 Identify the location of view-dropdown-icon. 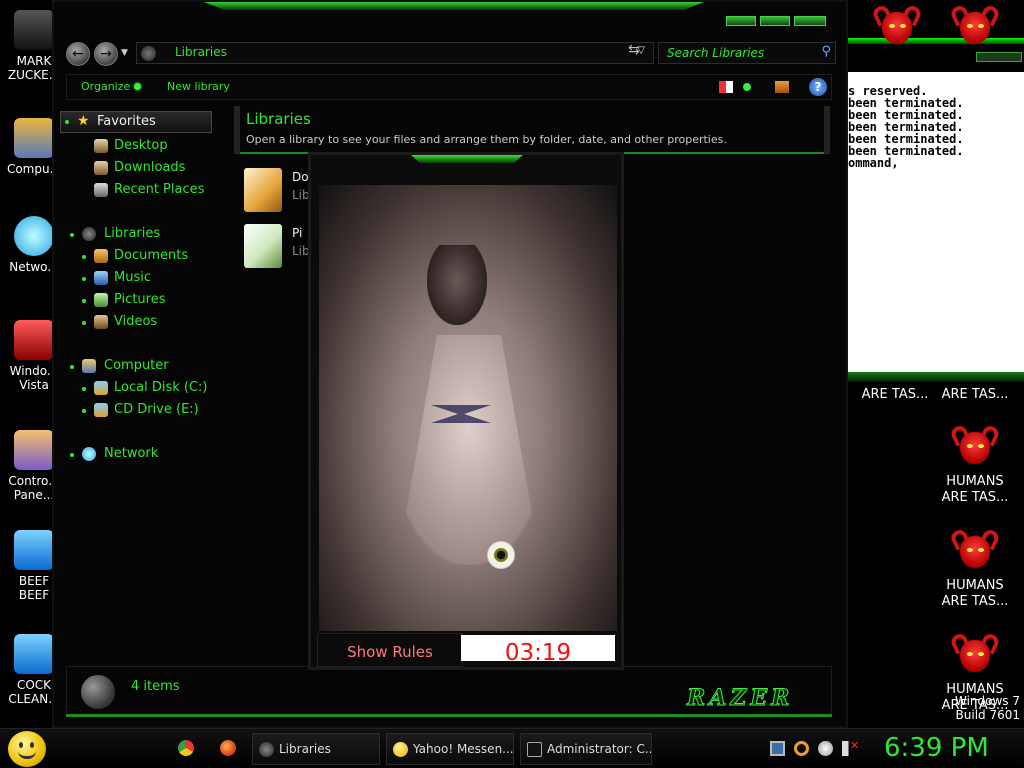
(747, 87).